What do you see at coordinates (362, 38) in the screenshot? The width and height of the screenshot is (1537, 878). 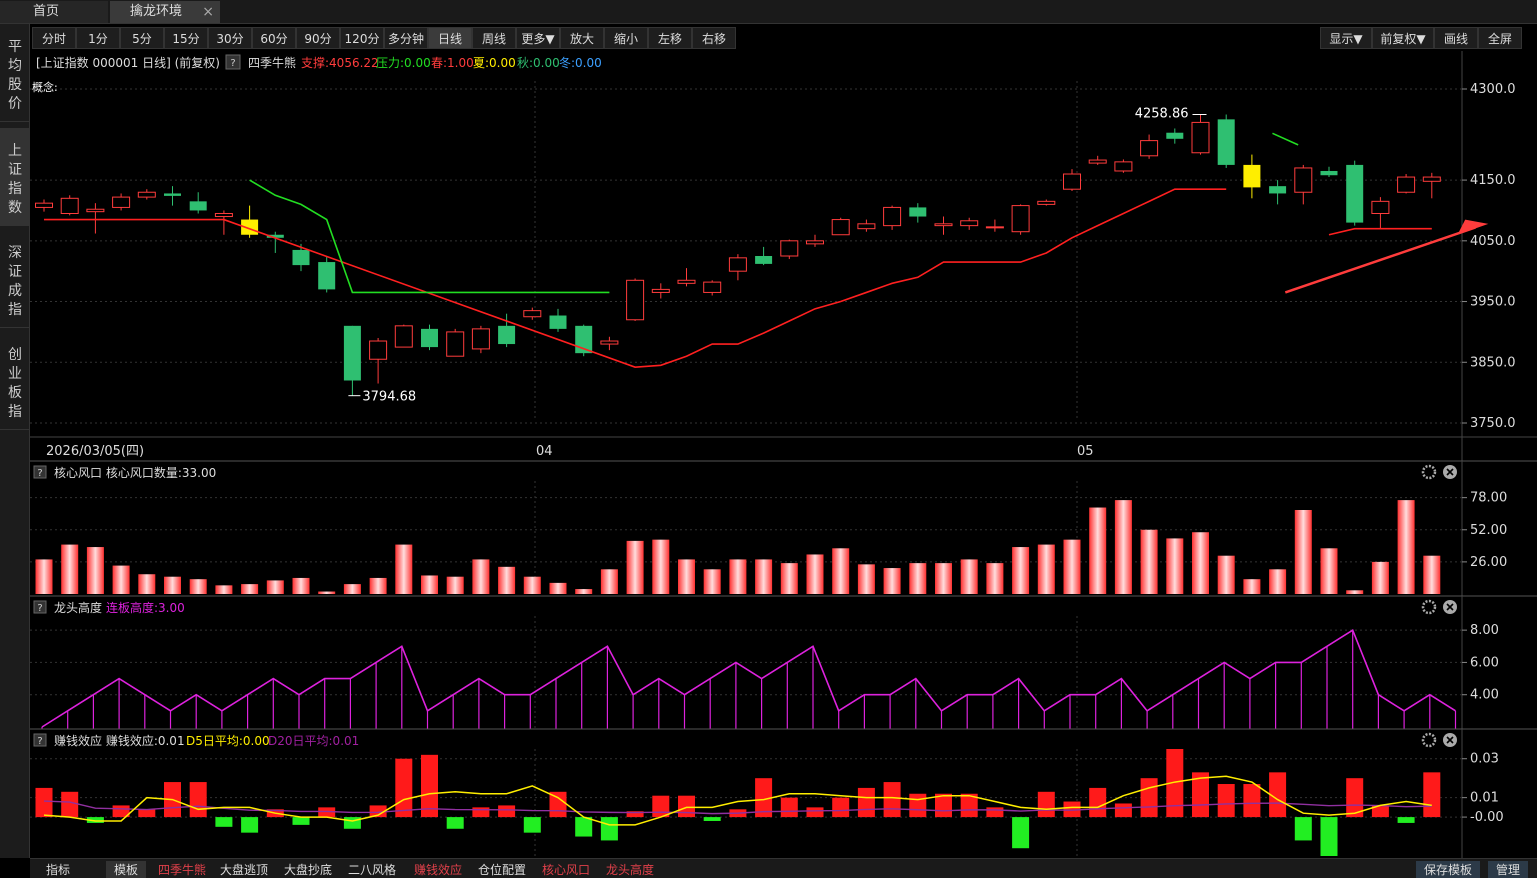 I see `period-button-7: 120分` at bounding box center [362, 38].